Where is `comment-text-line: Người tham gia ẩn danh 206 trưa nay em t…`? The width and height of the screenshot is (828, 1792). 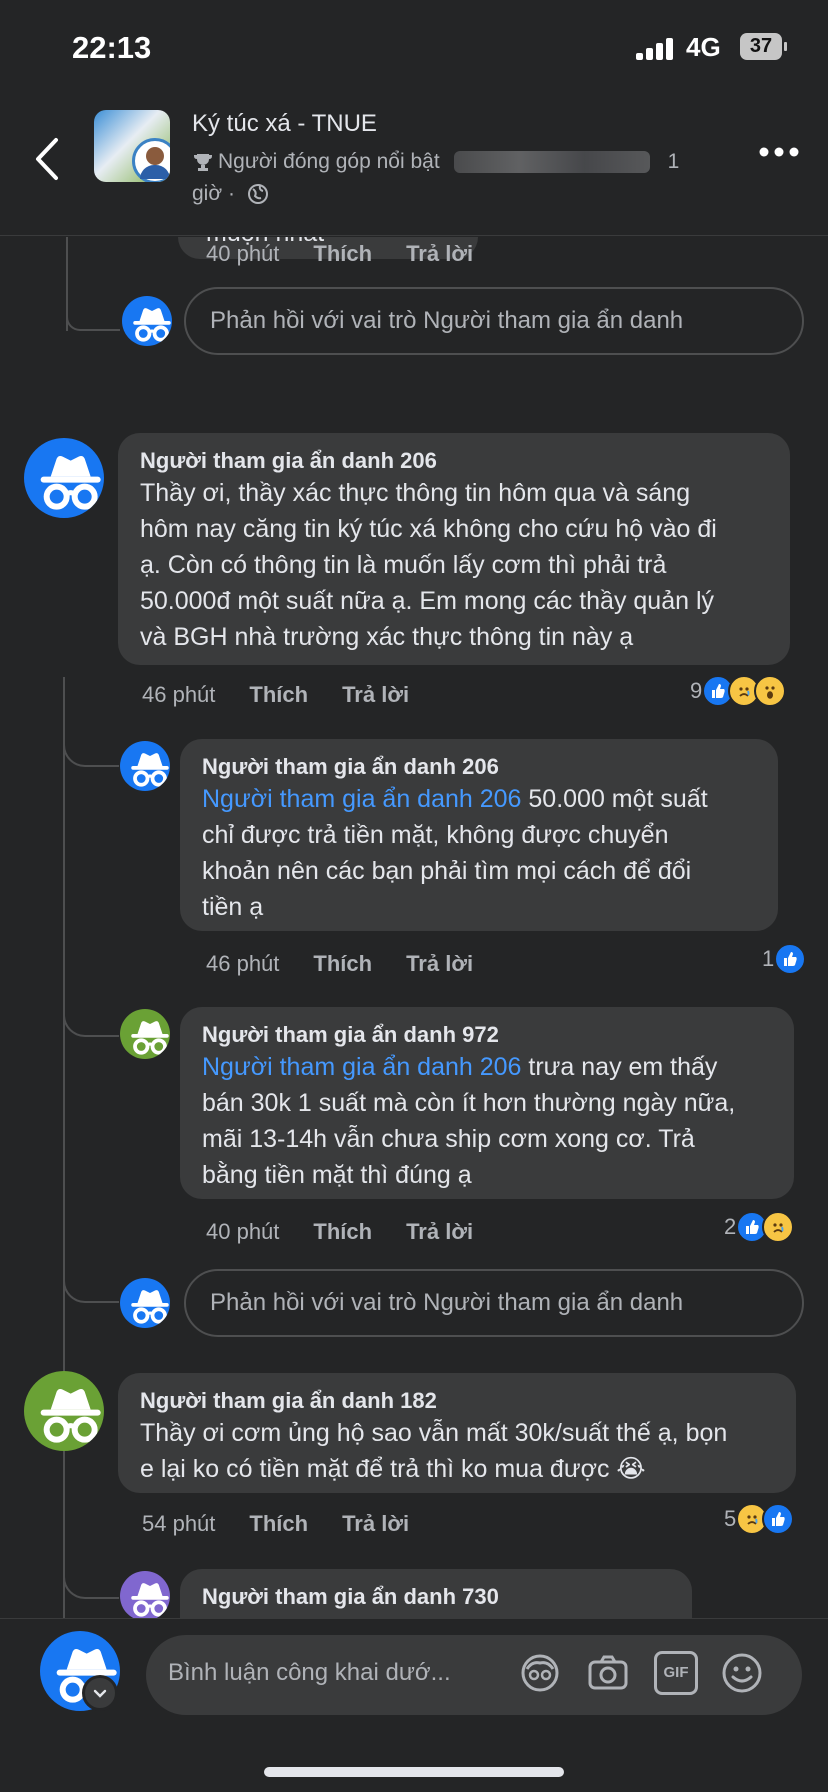
comment-text-line: Người tham gia ẩn danh 206 trưa nay em t… is located at coordinates (487, 1067).